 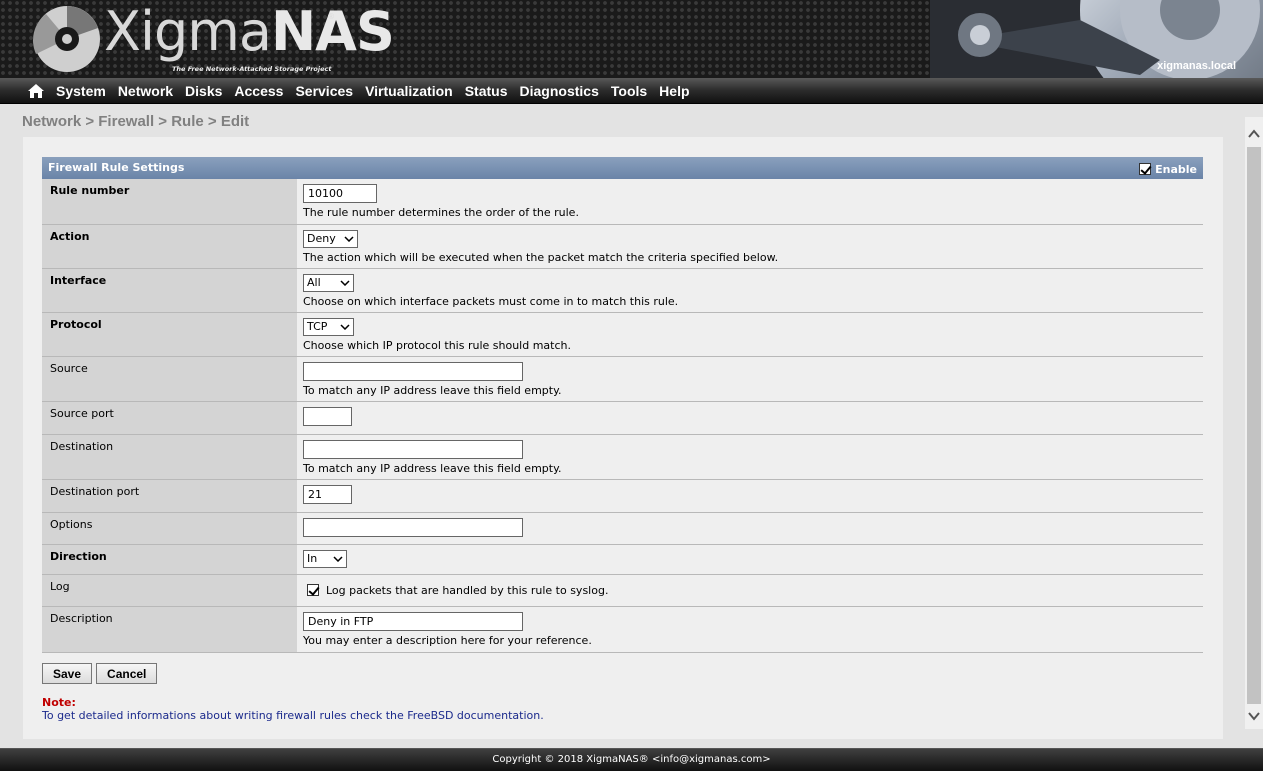 What do you see at coordinates (313, 590) in the screenshot?
I see `log-checkbox` at bounding box center [313, 590].